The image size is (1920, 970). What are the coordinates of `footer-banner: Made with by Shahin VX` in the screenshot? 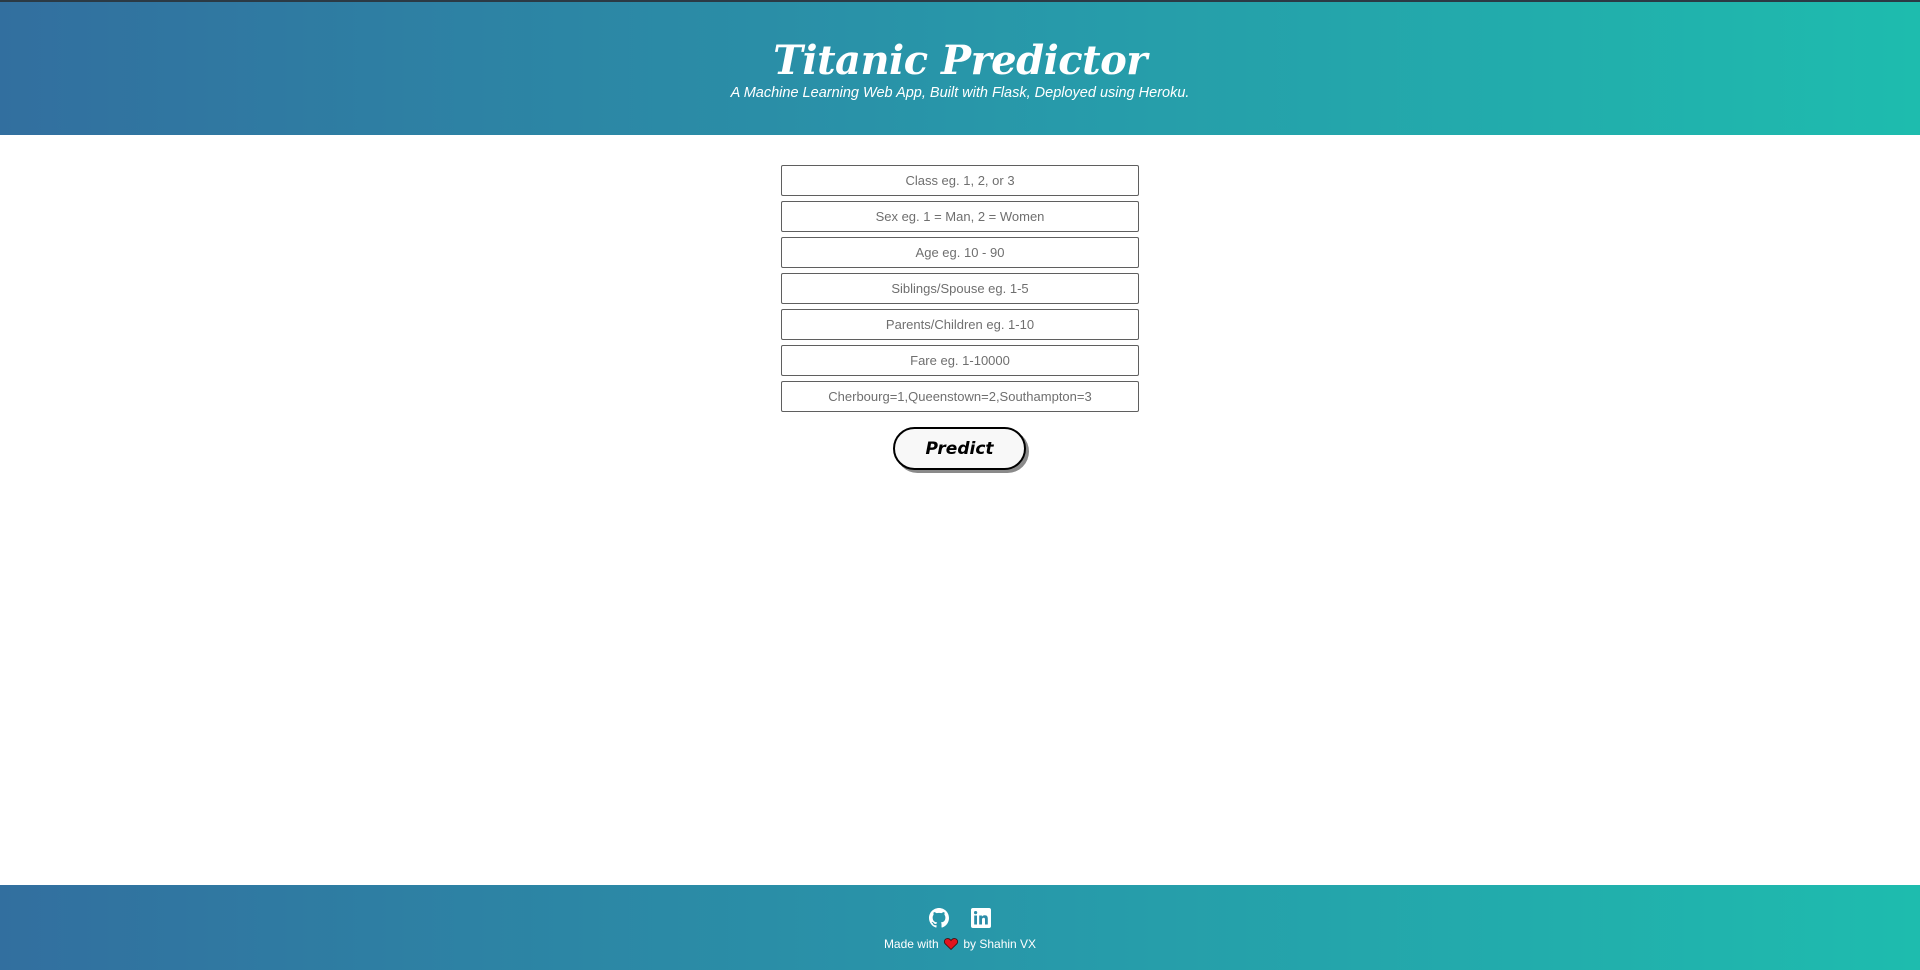 It's located at (960, 927).